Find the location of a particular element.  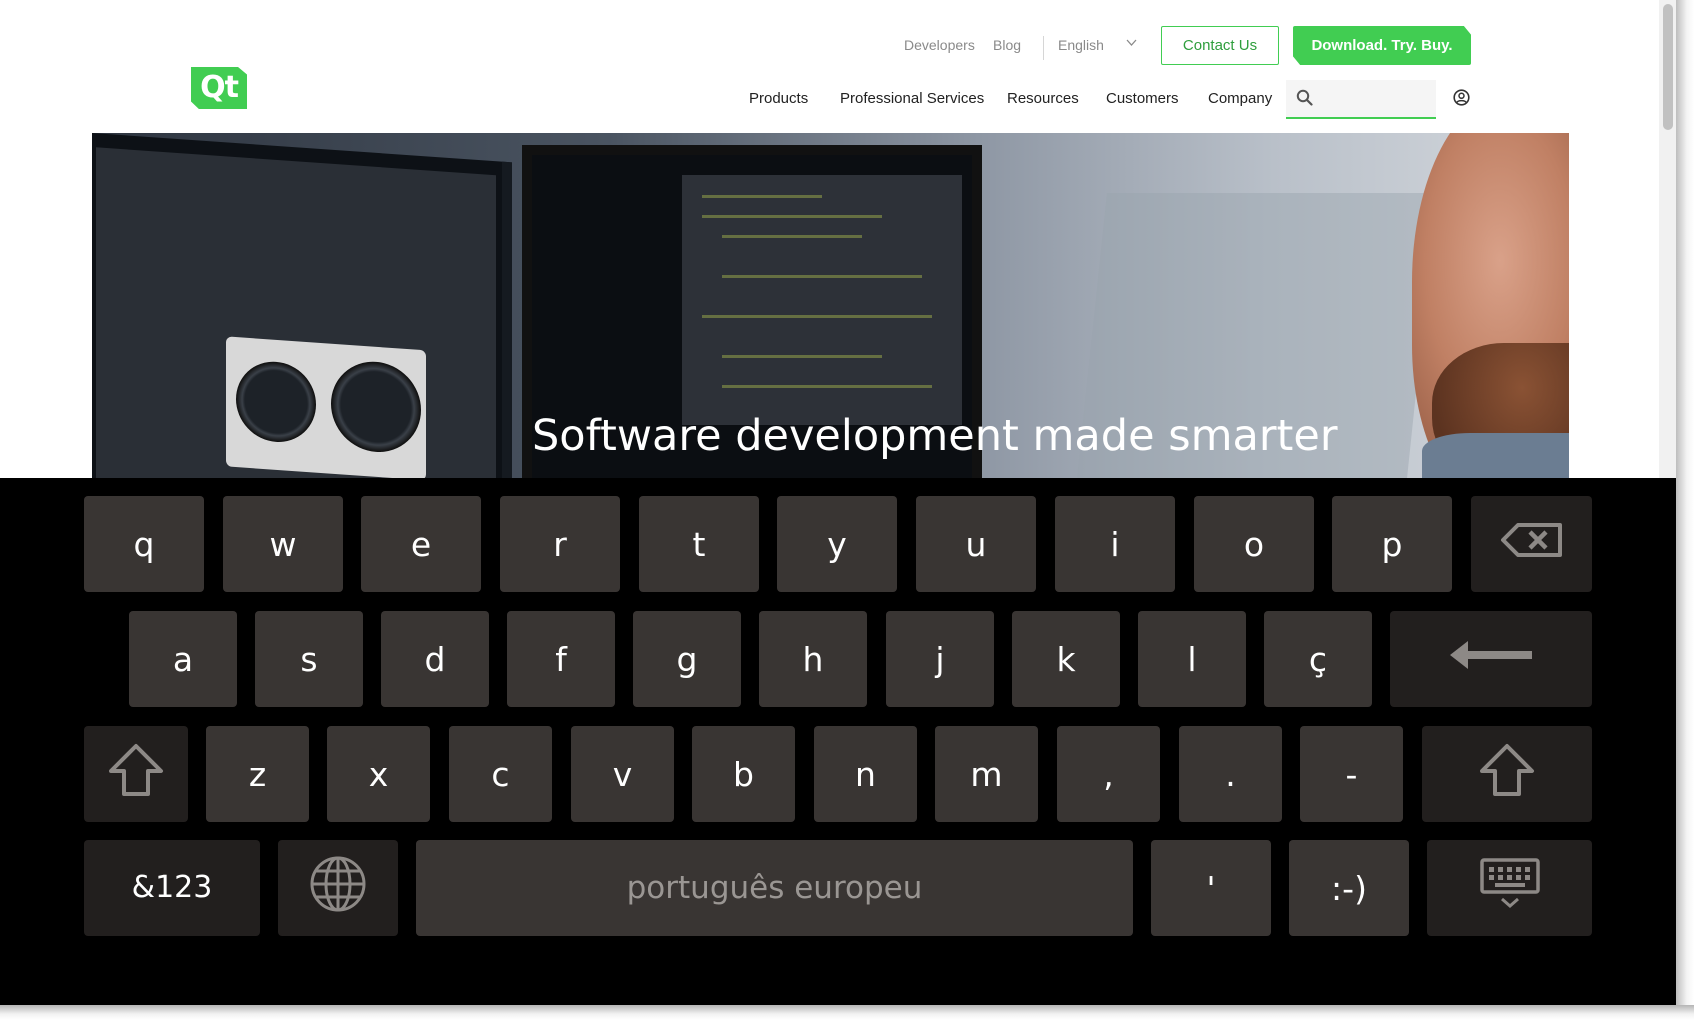

symbols-key: &123 is located at coordinates (172, 888).